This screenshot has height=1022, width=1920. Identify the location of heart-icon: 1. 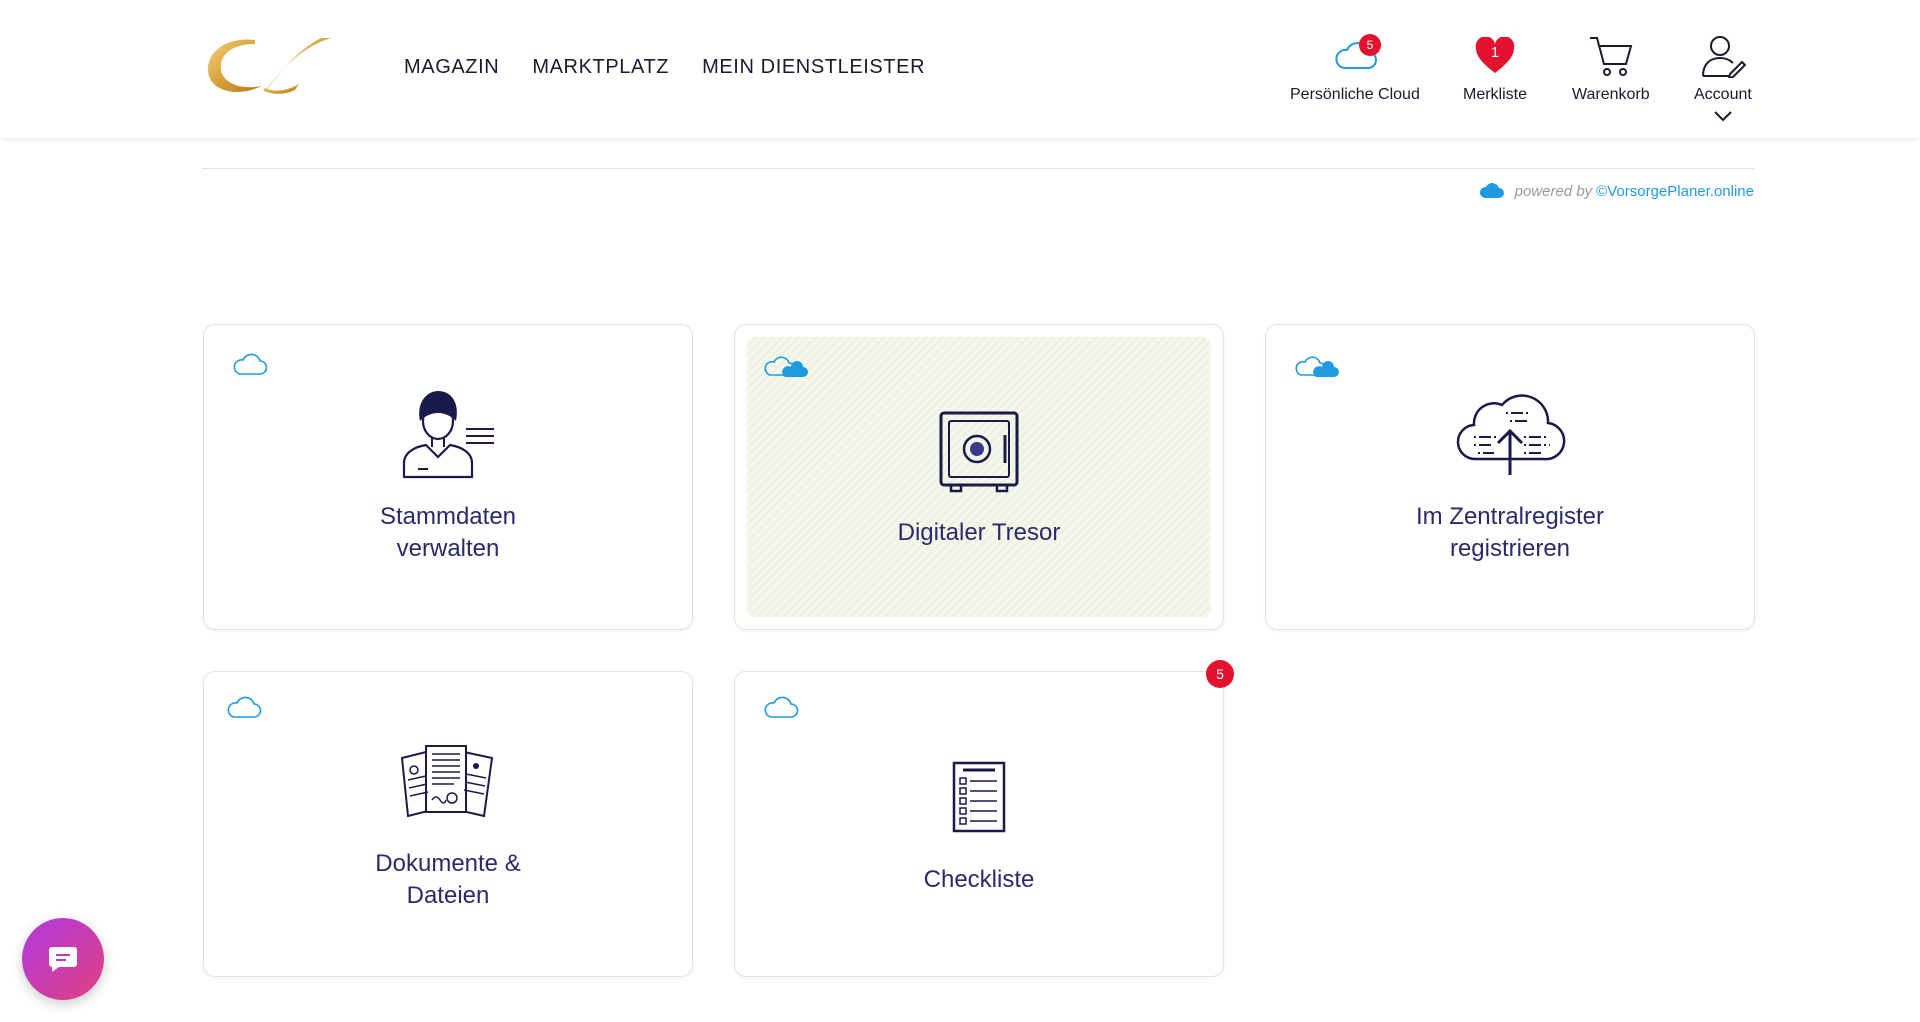
(1495, 56).